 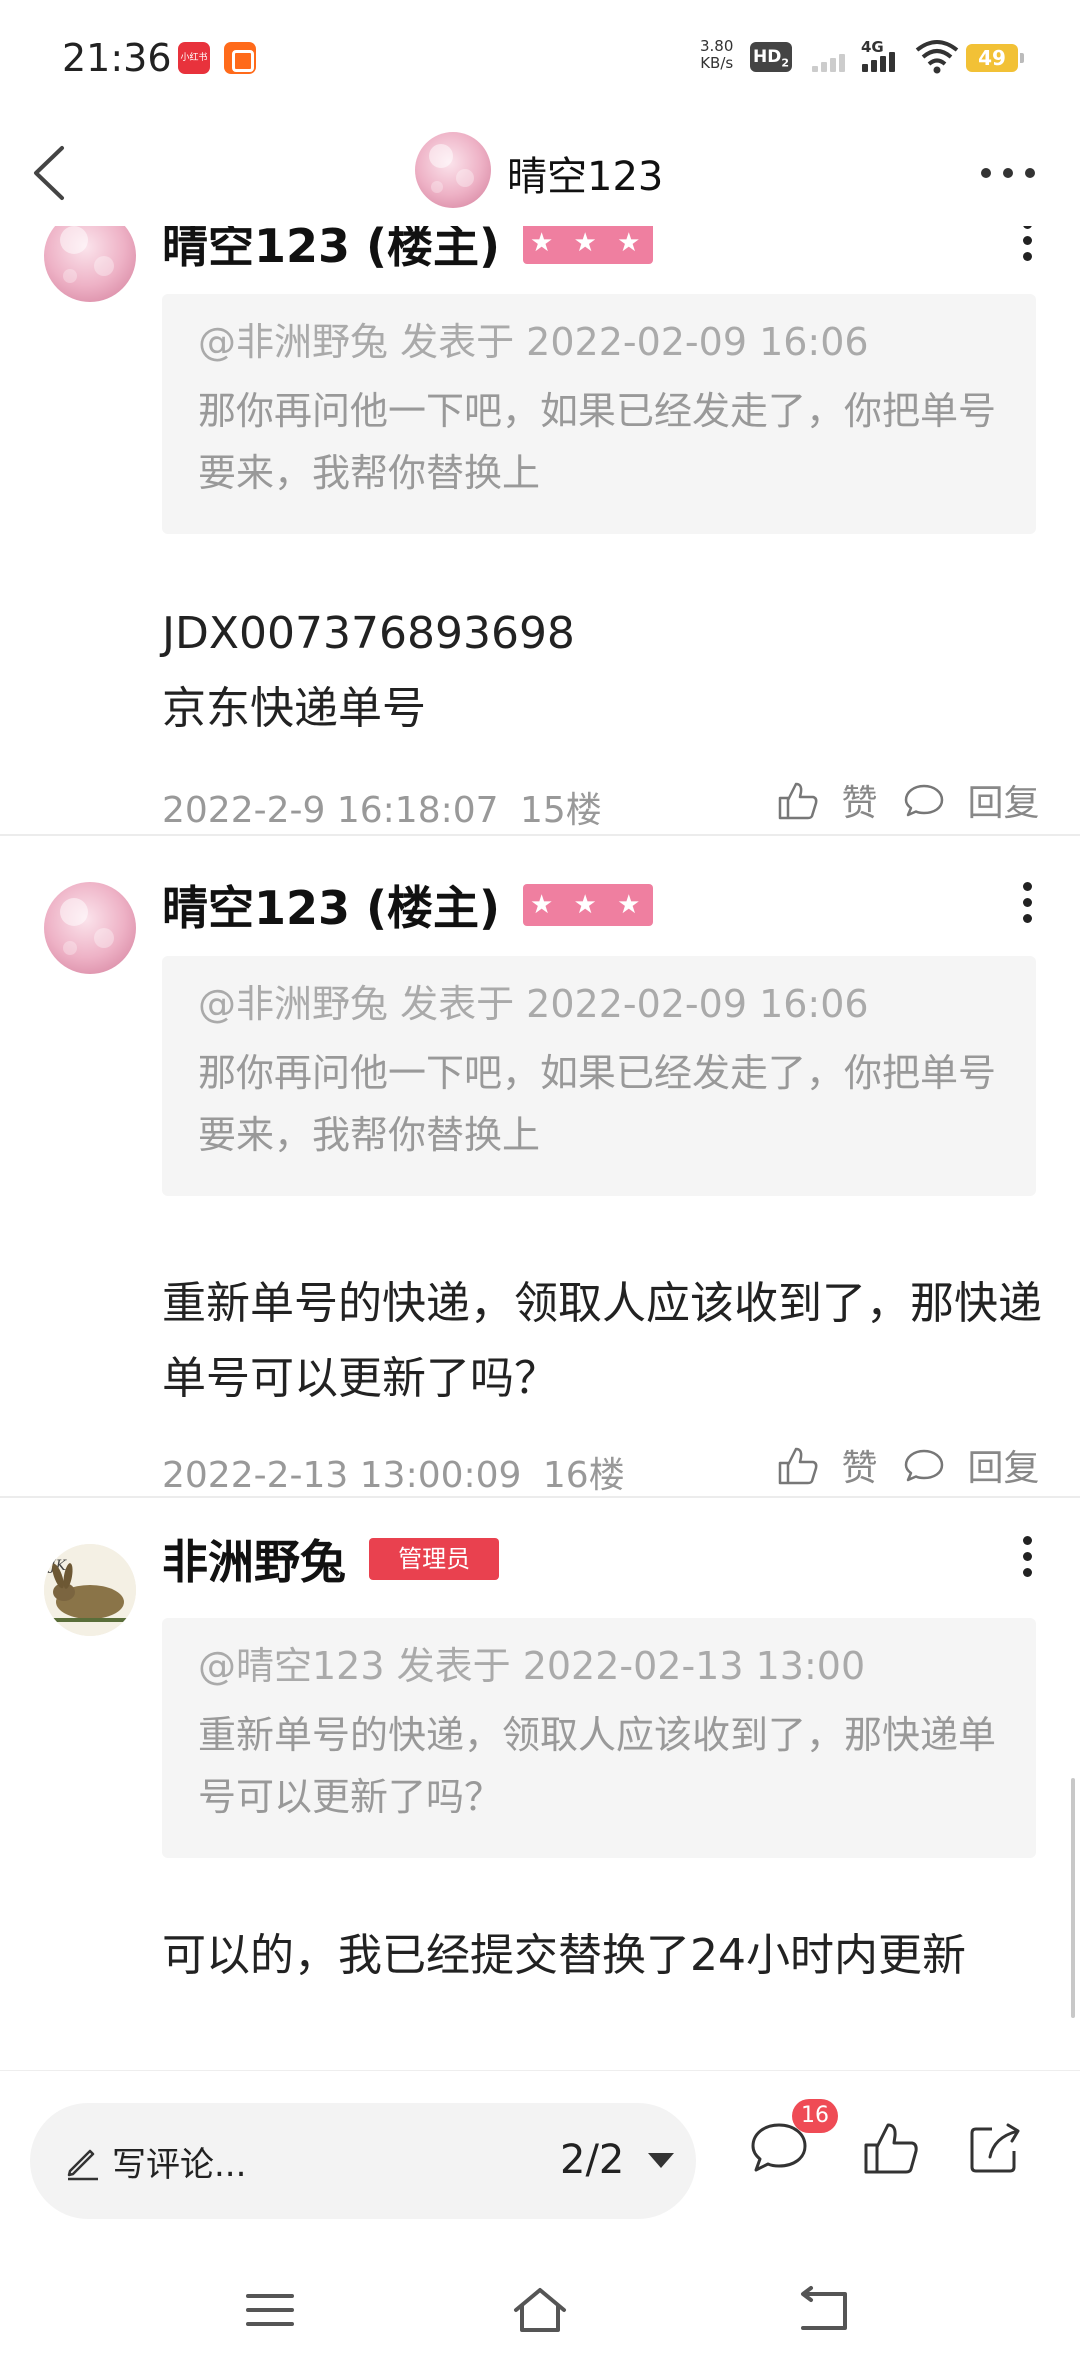 What do you see at coordinates (90, 1590) in the screenshot?
I see `author-avatar: JK` at bounding box center [90, 1590].